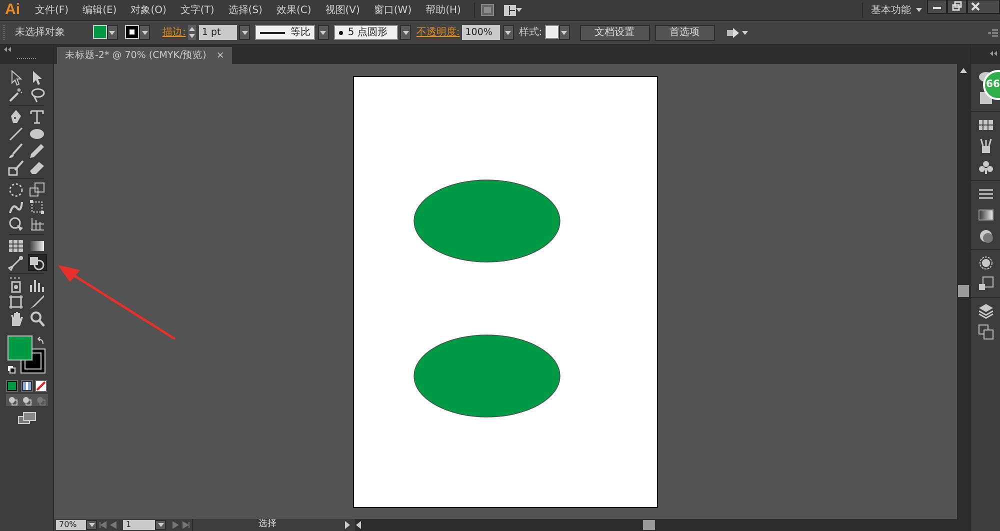 The height and width of the screenshot is (531, 1000). Describe the element at coordinates (220, 55) in the screenshot. I see `close-tab-button: ×` at that location.